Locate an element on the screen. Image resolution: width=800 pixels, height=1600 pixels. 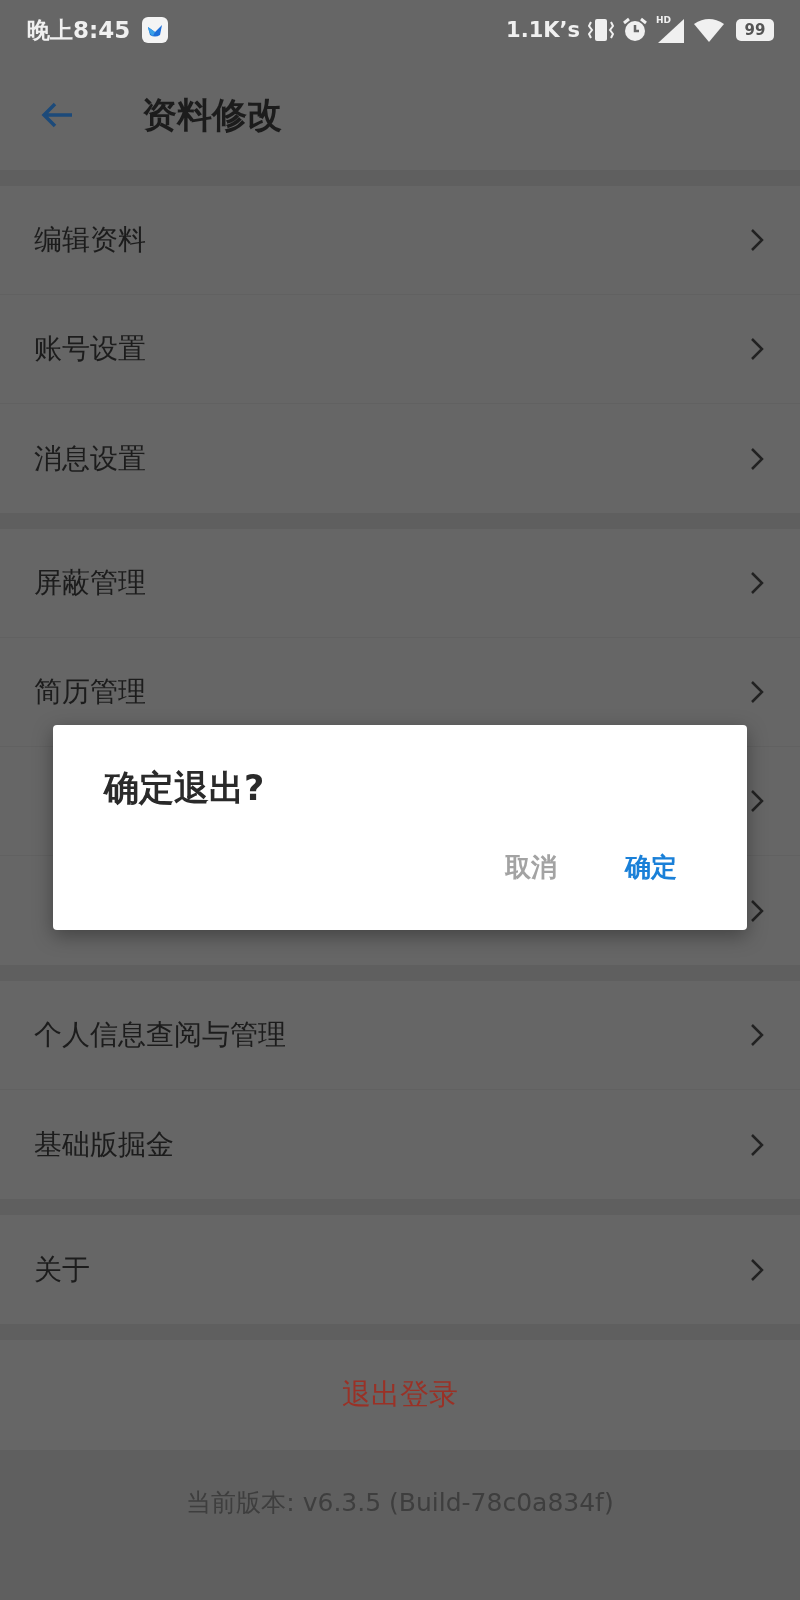
hd-label: HD is located at coordinates (663, 20).